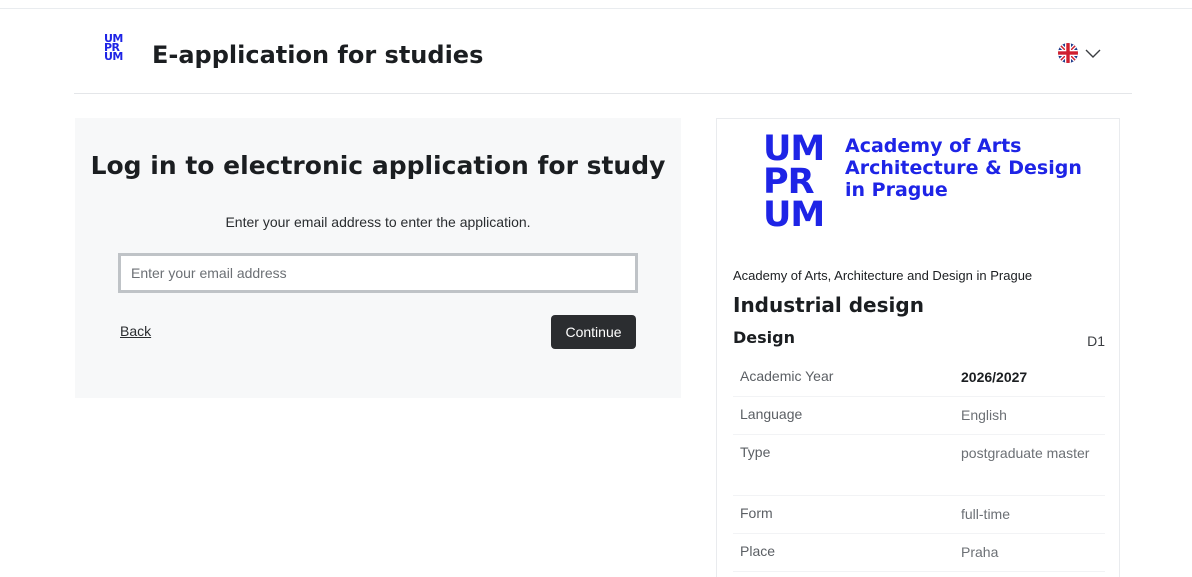 This screenshot has width=1192, height=577. What do you see at coordinates (828, 305) in the screenshot?
I see `program-name: Industrial design` at bounding box center [828, 305].